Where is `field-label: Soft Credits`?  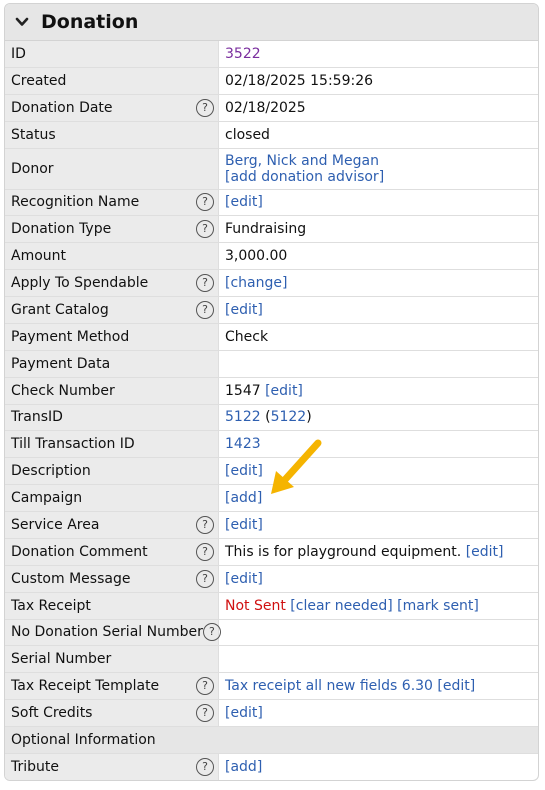 field-label: Soft Credits is located at coordinates (52, 713).